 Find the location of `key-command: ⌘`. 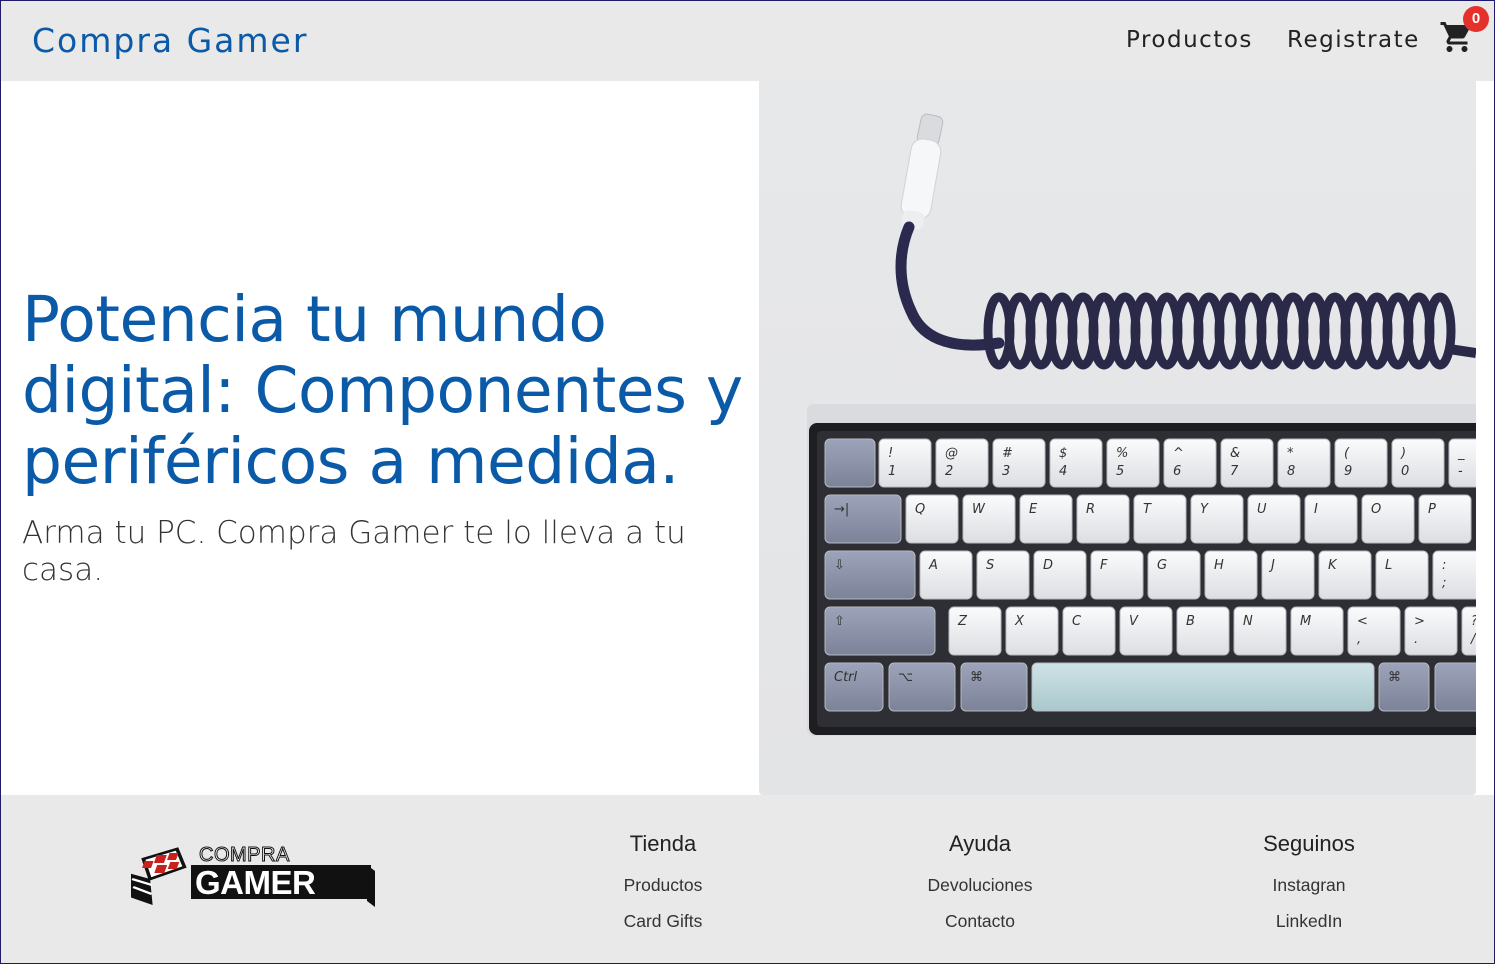

key-command: ⌘ is located at coordinates (994, 687).